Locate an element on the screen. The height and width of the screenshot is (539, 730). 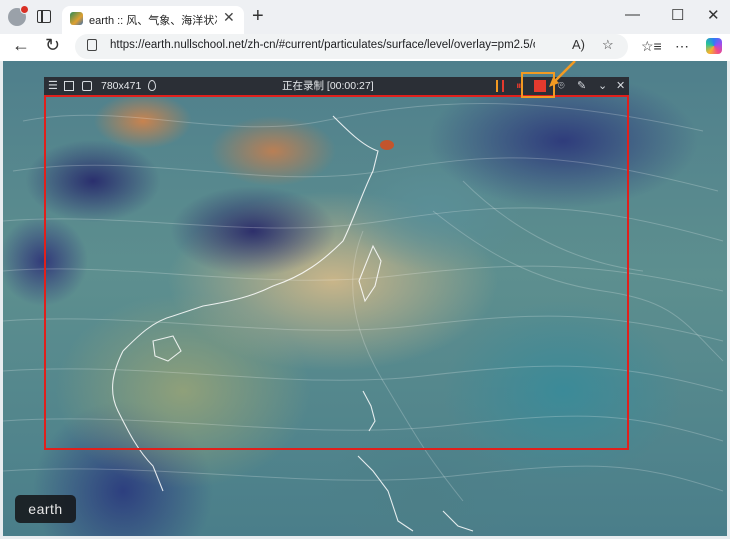
close-window-button: ✕ is located at coordinates (713, 15).